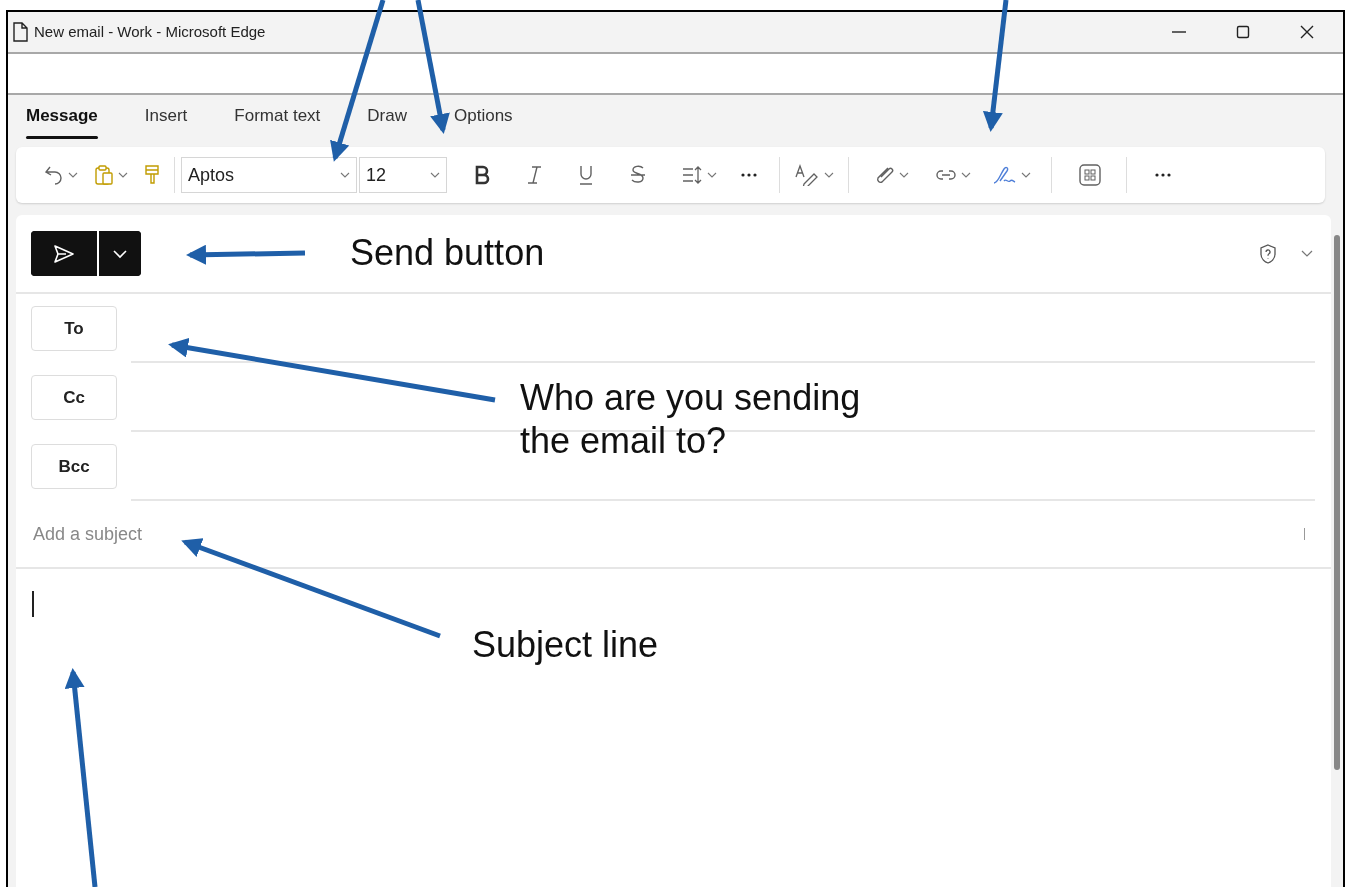 Image resolution: width=1350 pixels, height=887 pixels. I want to click on strikethrough-icon, so click(638, 175).